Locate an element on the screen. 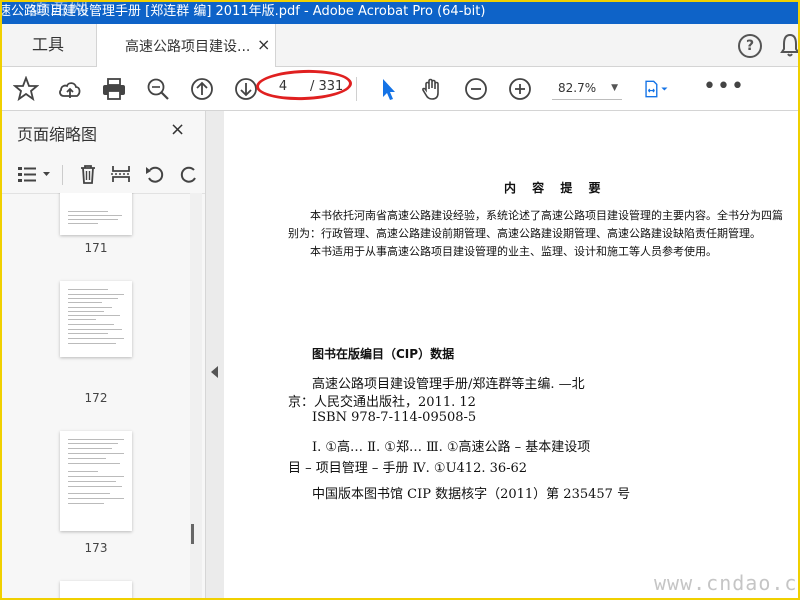  panel-close-icon: × is located at coordinates (177, 129).